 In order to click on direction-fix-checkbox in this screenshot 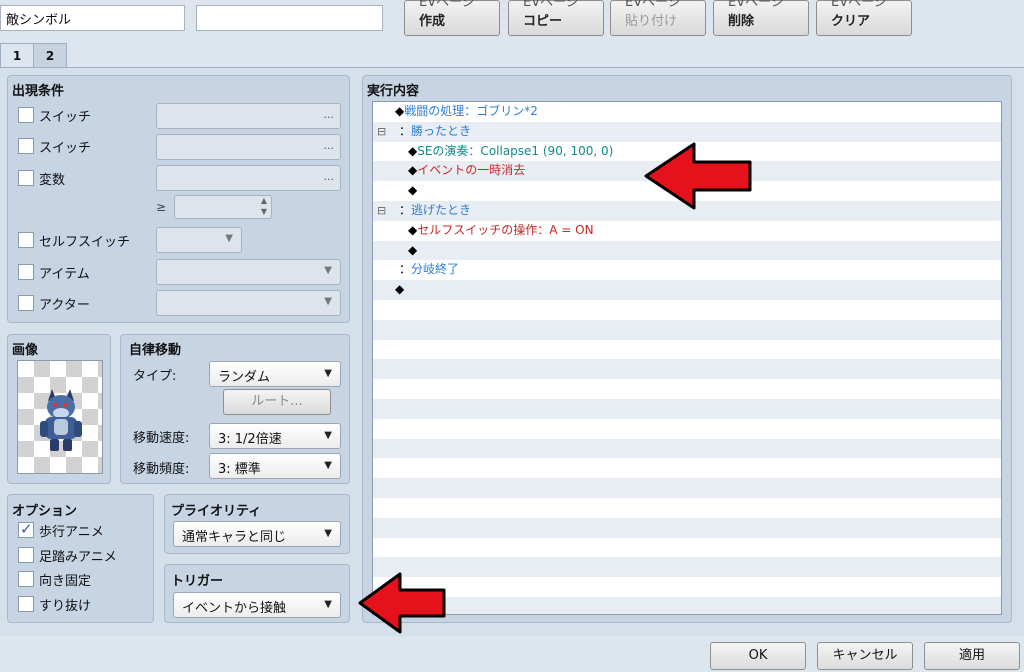, I will do `click(26, 579)`.